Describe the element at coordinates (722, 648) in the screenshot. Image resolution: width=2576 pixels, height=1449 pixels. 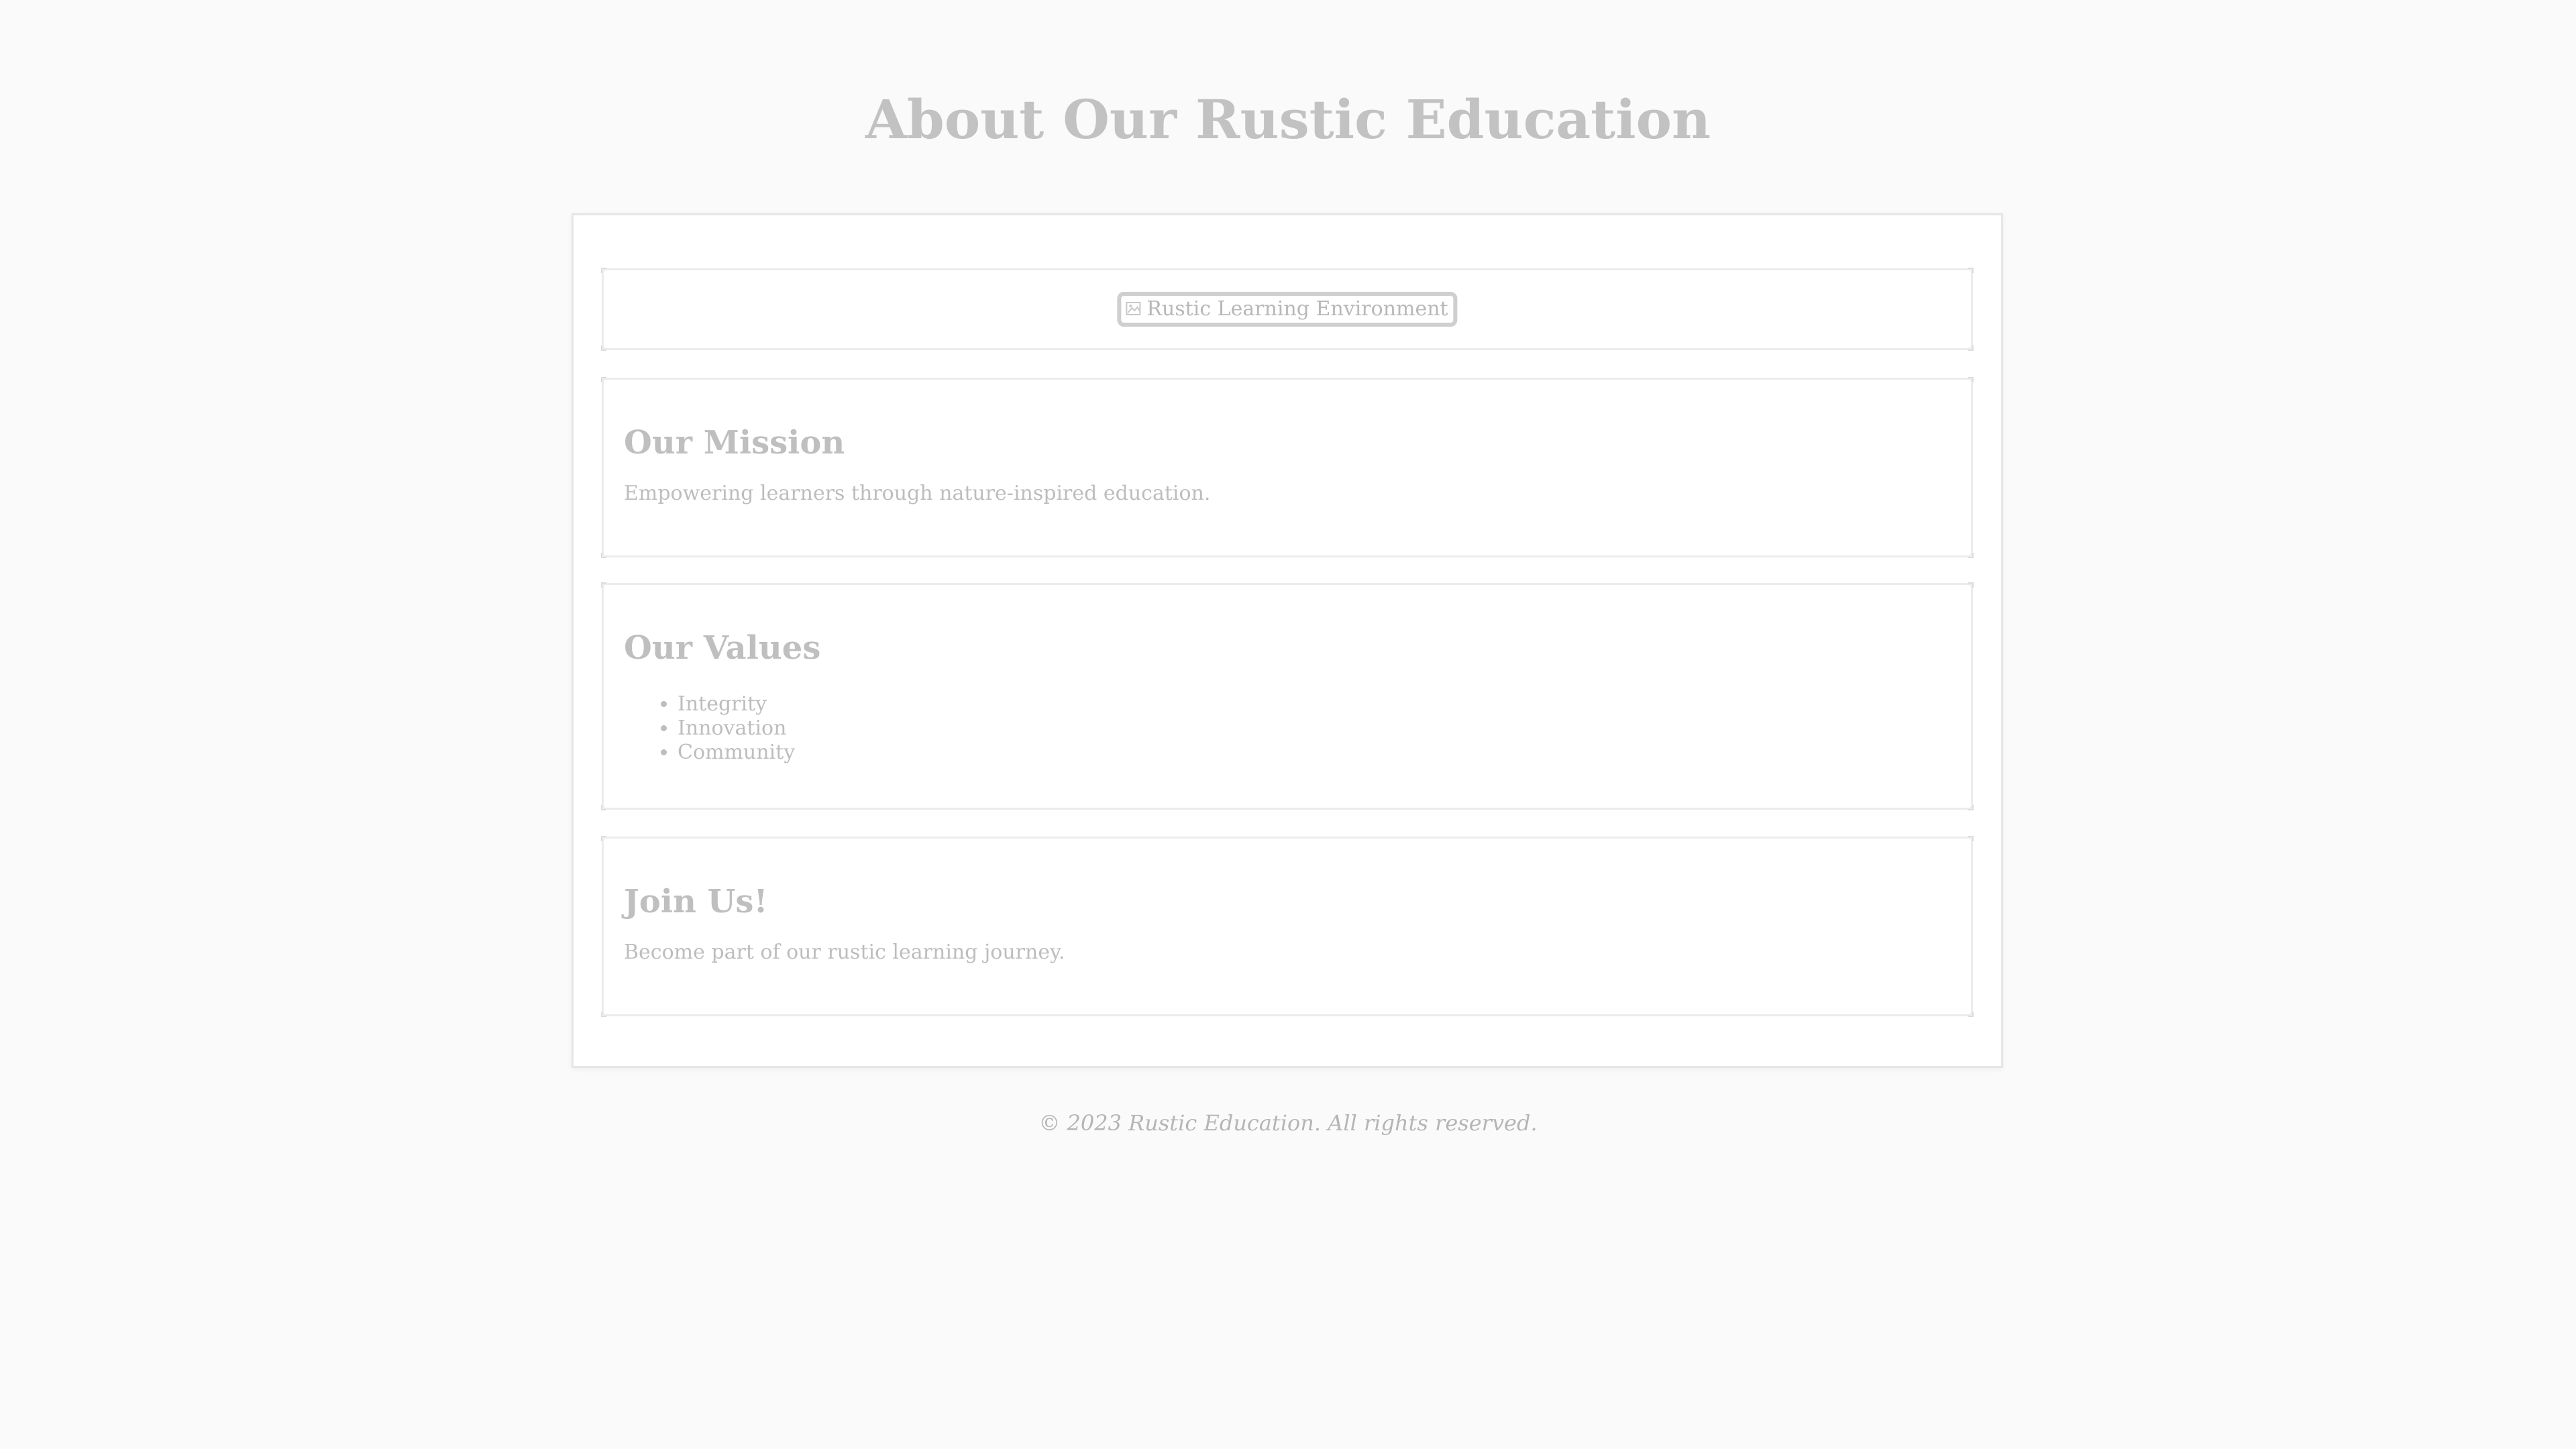
I see `values-heading: Our Values` at that location.